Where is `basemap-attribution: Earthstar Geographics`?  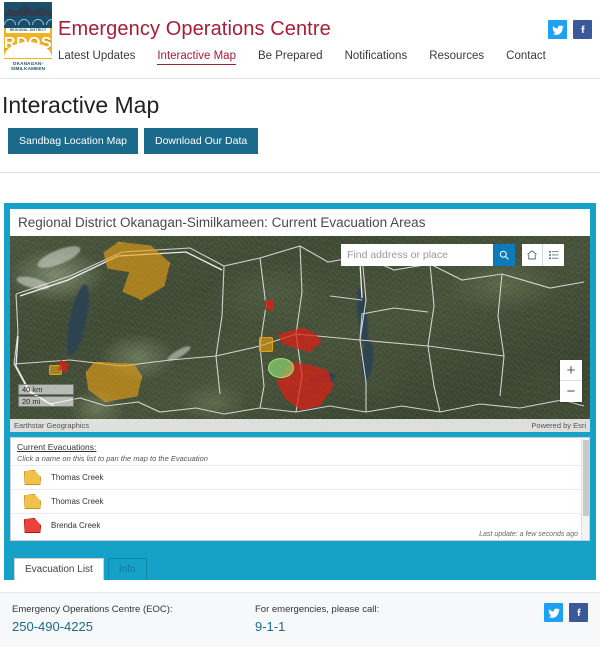
basemap-attribution: Earthstar Geographics is located at coordinates (52, 425).